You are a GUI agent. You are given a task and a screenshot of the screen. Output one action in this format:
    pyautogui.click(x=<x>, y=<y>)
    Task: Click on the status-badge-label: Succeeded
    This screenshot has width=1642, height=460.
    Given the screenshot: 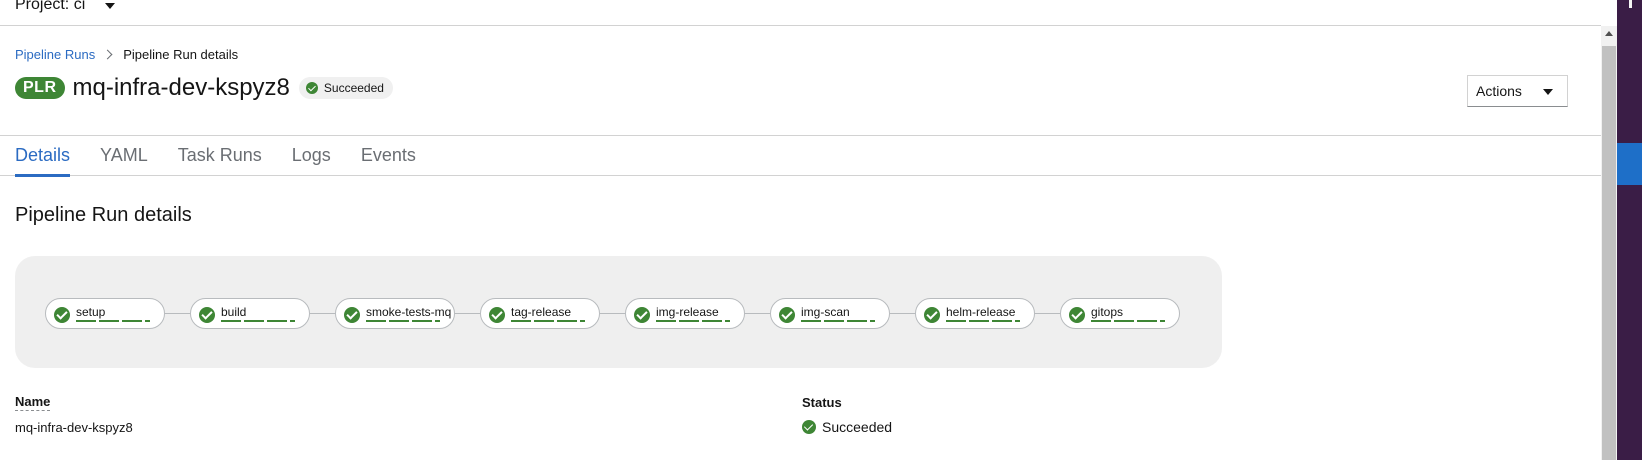 What is the action you would take?
    pyautogui.click(x=353, y=88)
    